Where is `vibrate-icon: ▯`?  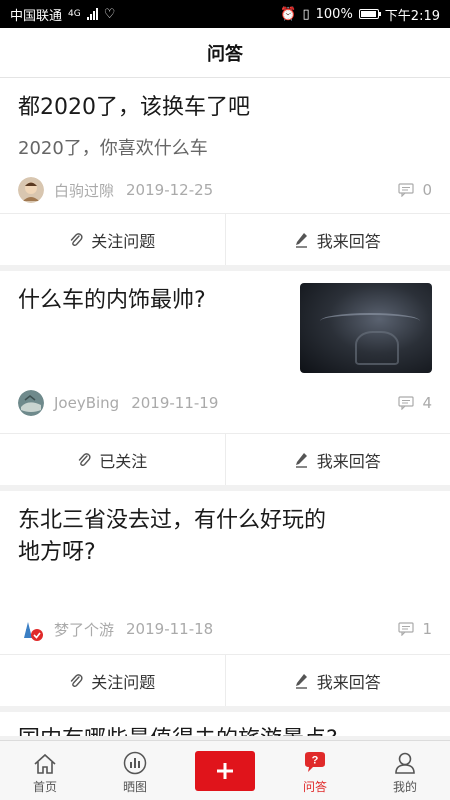 vibrate-icon: ▯ is located at coordinates (306, 14).